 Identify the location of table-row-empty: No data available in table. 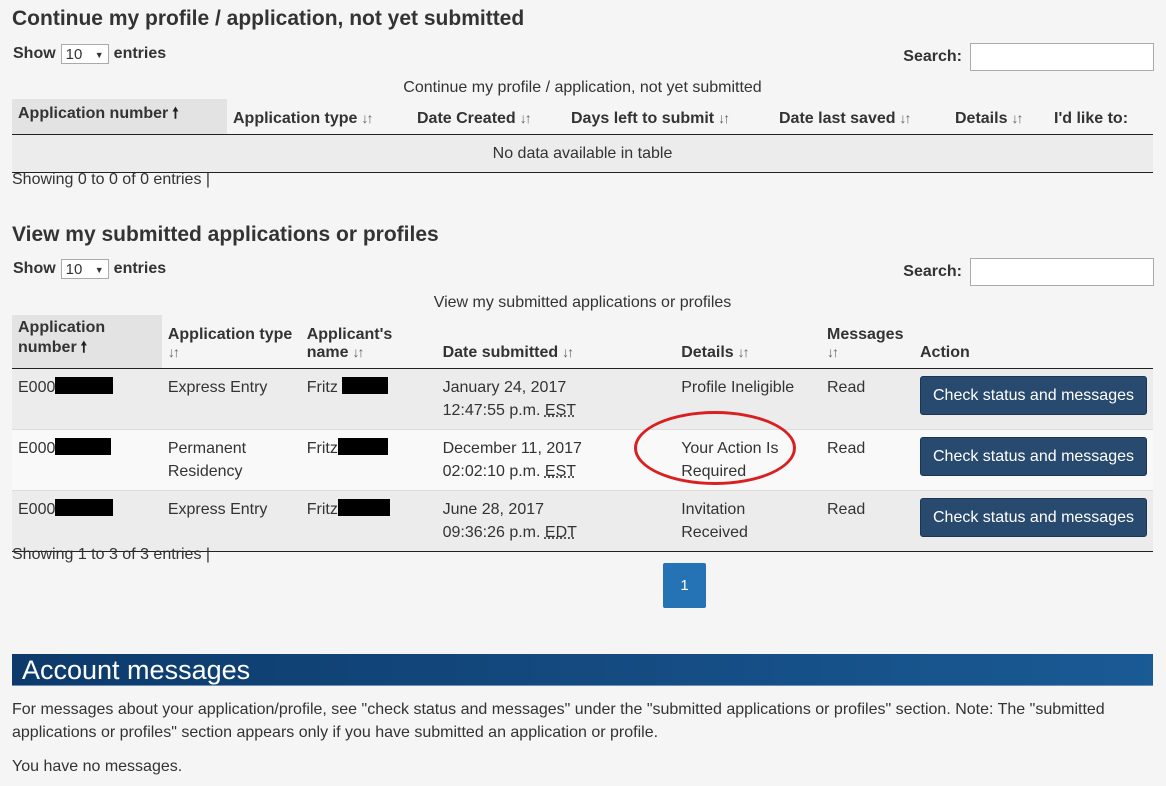
(582, 153).